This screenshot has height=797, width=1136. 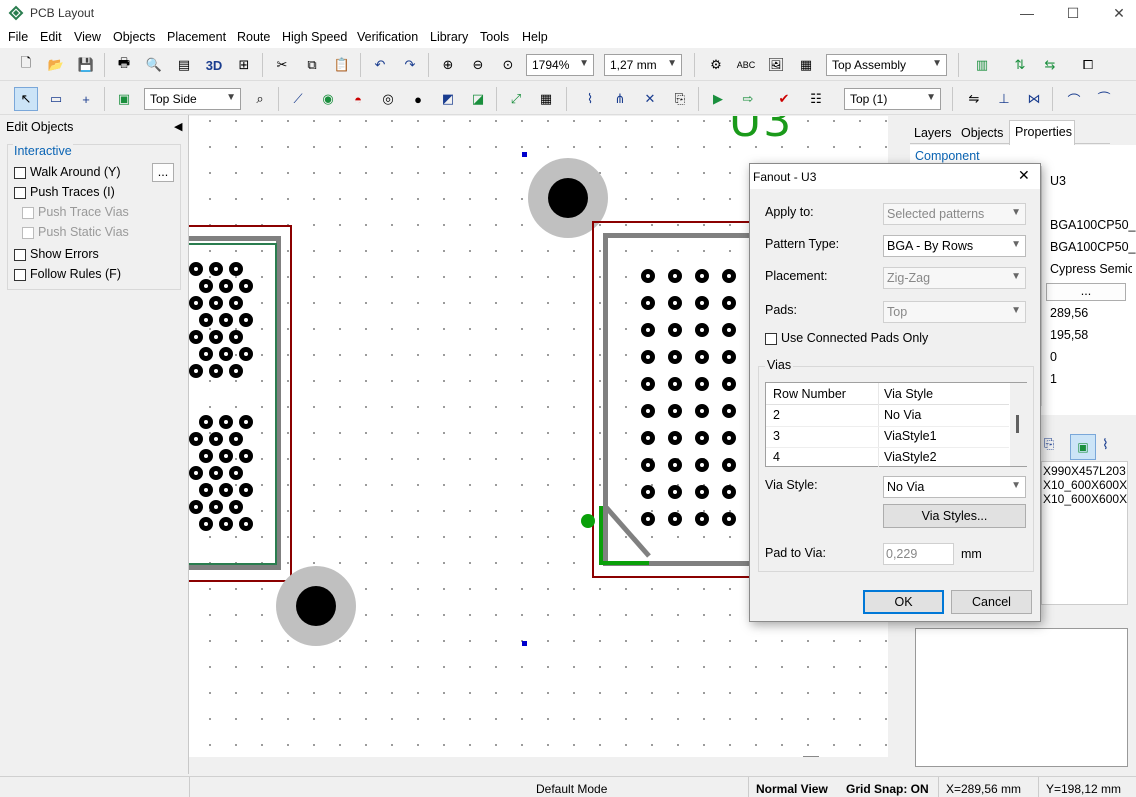 What do you see at coordinates (253, 37) in the screenshot?
I see `menu-route: Route` at bounding box center [253, 37].